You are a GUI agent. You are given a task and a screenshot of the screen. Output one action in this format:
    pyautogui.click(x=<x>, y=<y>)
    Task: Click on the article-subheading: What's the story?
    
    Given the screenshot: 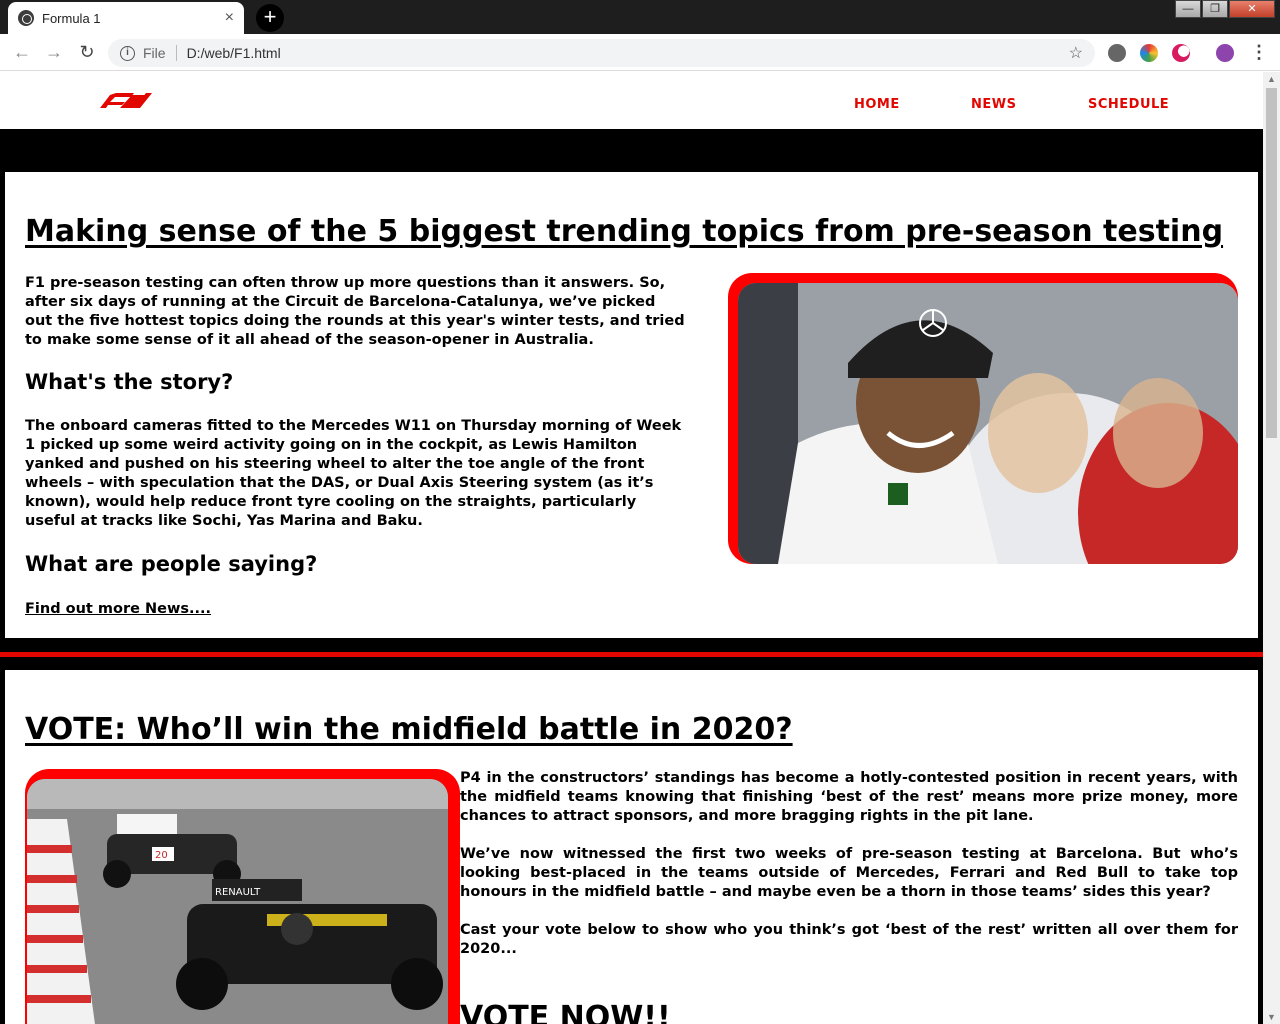 What is the action you would take?
    pyautogui.click(x=129, y=382)
    